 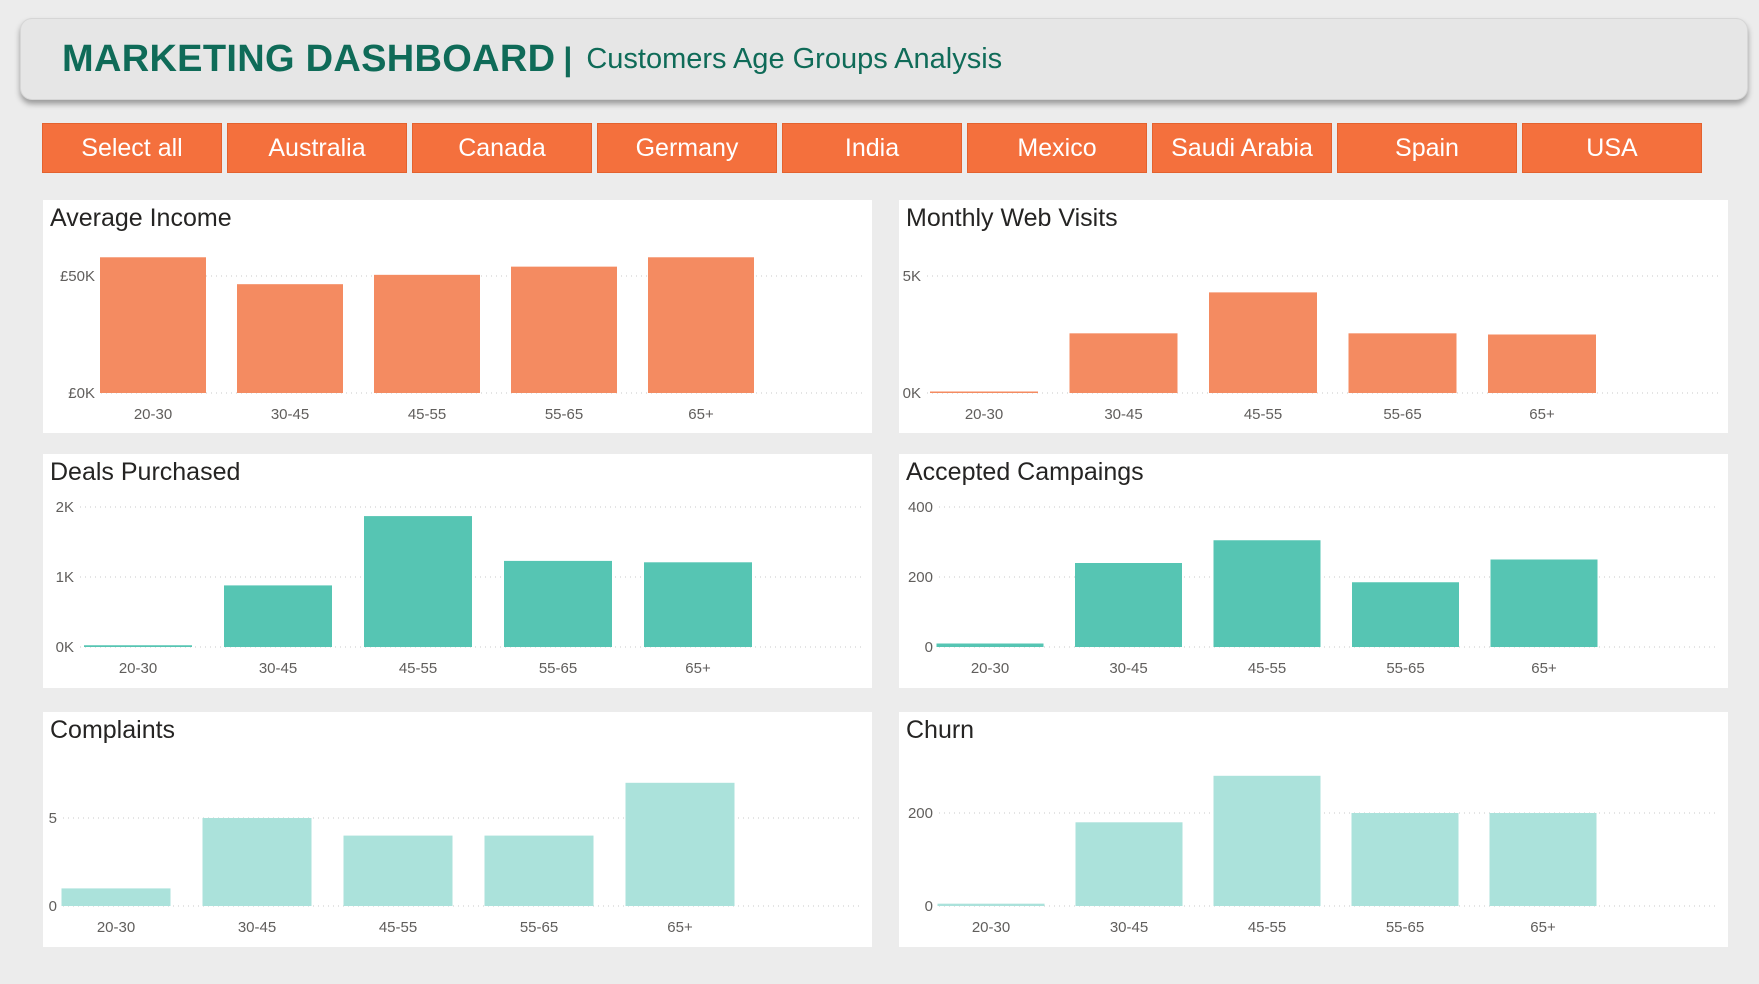 What do you see at coordinates (1612, 148) in the screenshot?
I see `slicer-usa: USA` at bounding box center [1612, 148].